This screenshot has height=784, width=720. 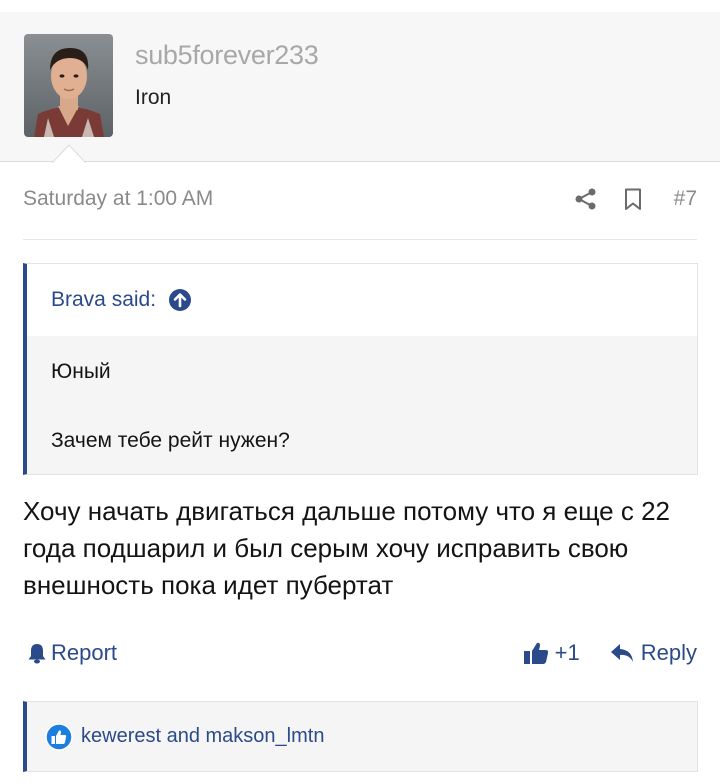 What do you see at coordinates (69, 153) in the screenshot?
I see `header-pointer-arrow` at bounding box center [69, 153].